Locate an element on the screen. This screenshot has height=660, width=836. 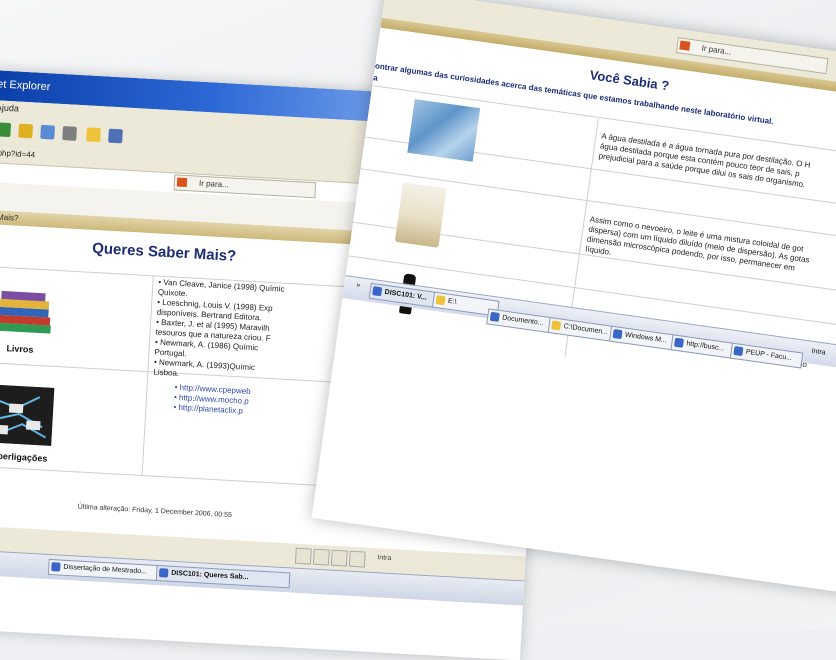
page-title: Queres Saber Mais? is located at coordinates (164, 252).